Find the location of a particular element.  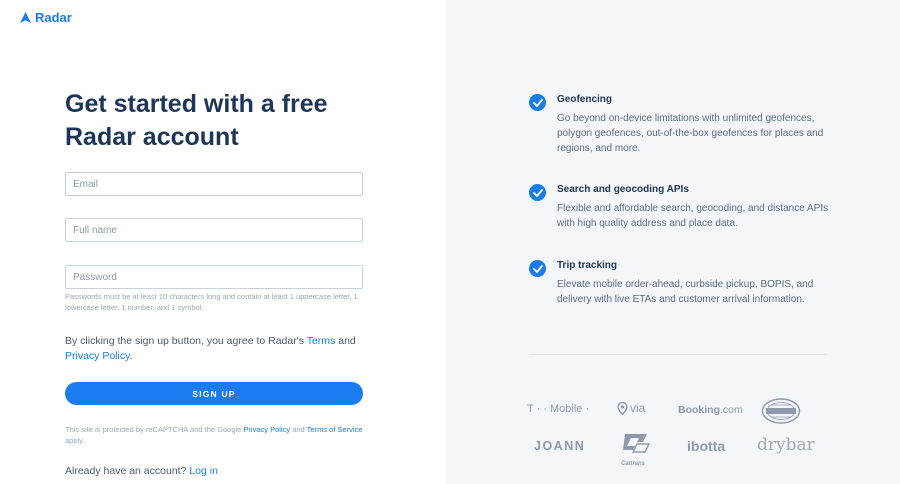

via-text: via is located at coordinates (638, 408).